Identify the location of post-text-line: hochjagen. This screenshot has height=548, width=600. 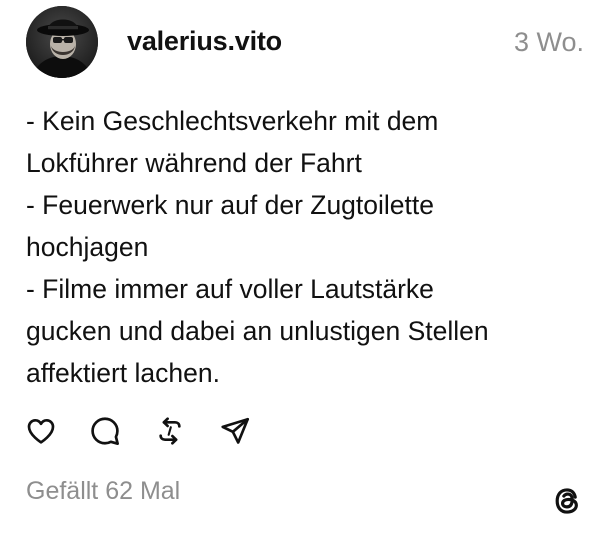
(87, 247).